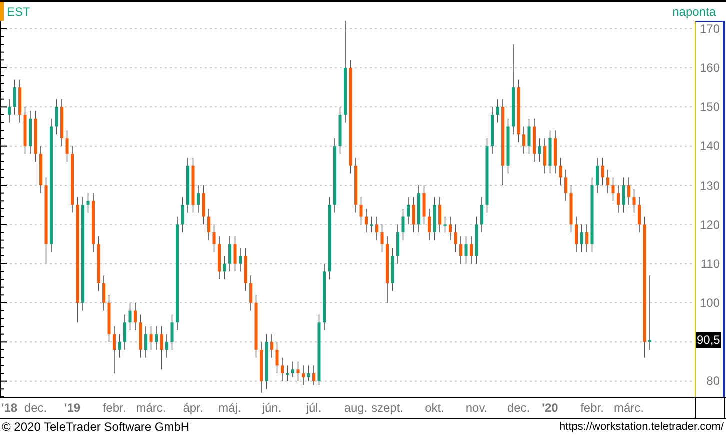 The height and width of the screenshot is (435, 726). I want to click on date-tick-label: febr., so click(592, 408).